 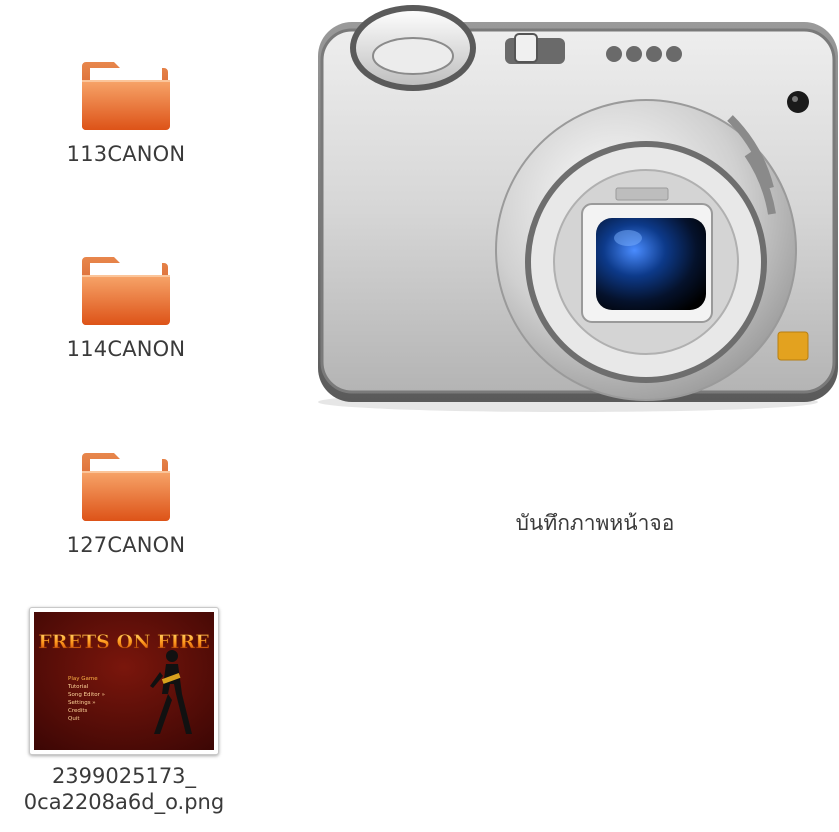 What do you see at coordinates (78, 687) in the screenshot?
I see `thumbnail-menu-item: Tutorial` at bounding box center [78, 687].